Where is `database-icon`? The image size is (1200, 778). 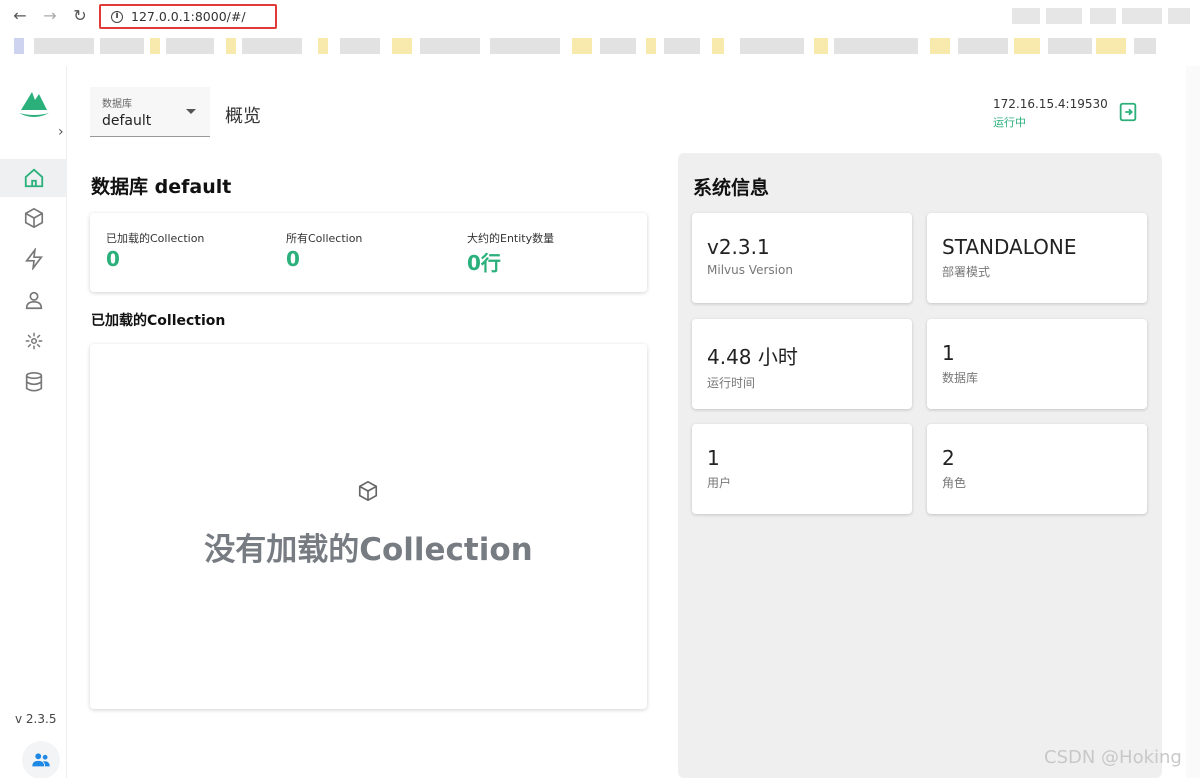
database-icon is located at coordinates (33, 382).